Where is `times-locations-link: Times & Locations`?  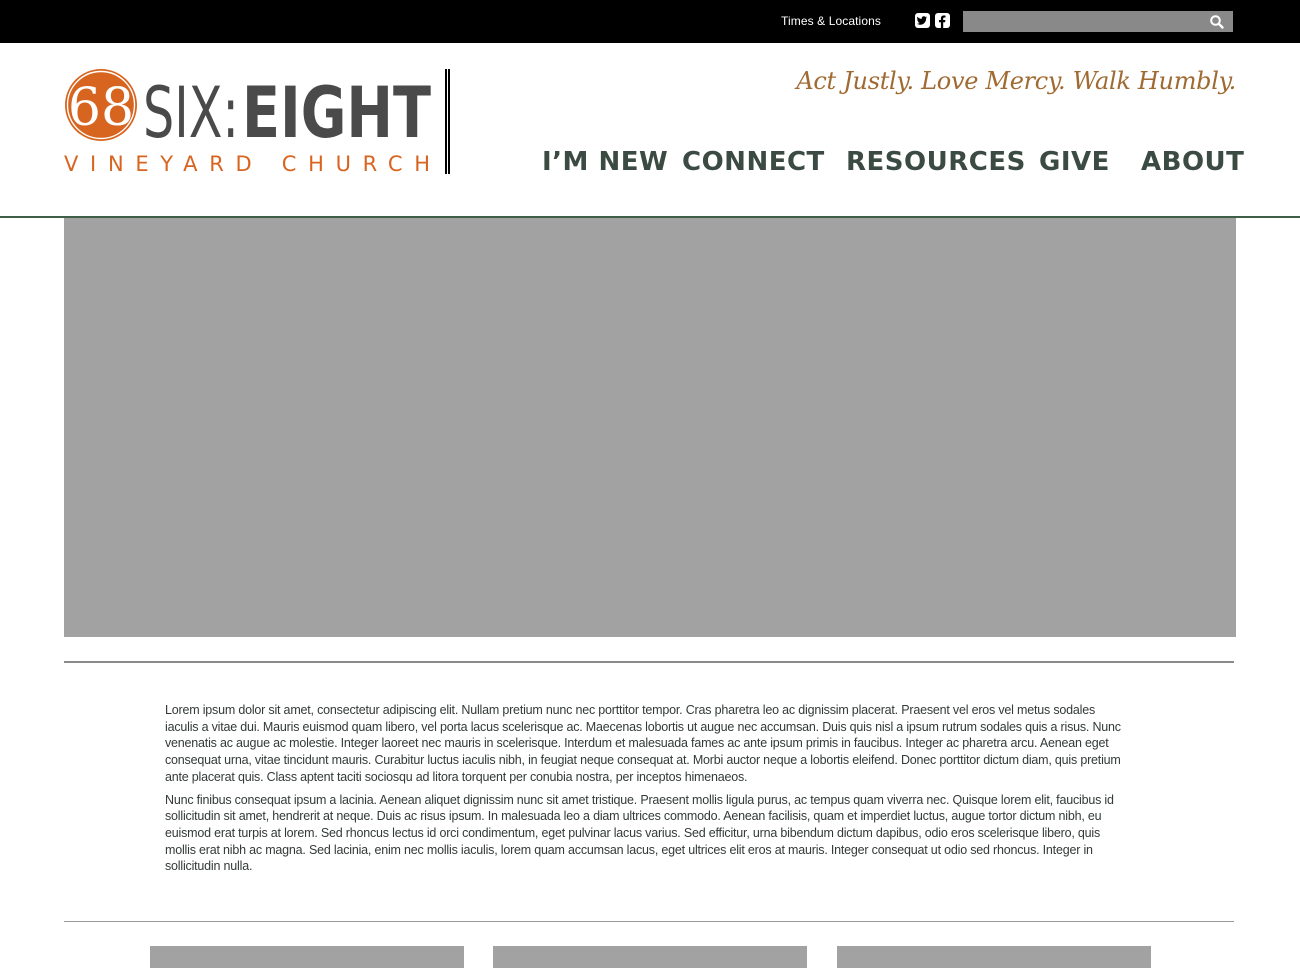
times-locations-link: Times & Locations is located at coordinates (831, 21).